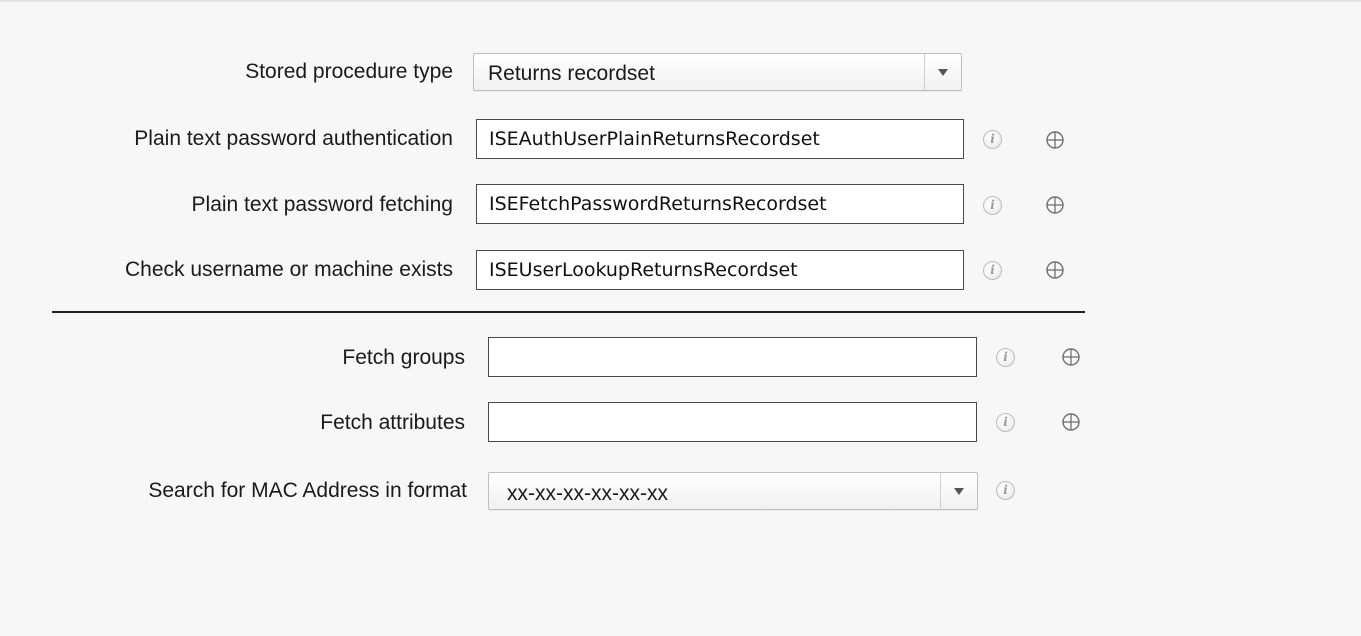 The width and height of the screenshot is (1361, 636). I want to click on top-border, so click(680, 1).